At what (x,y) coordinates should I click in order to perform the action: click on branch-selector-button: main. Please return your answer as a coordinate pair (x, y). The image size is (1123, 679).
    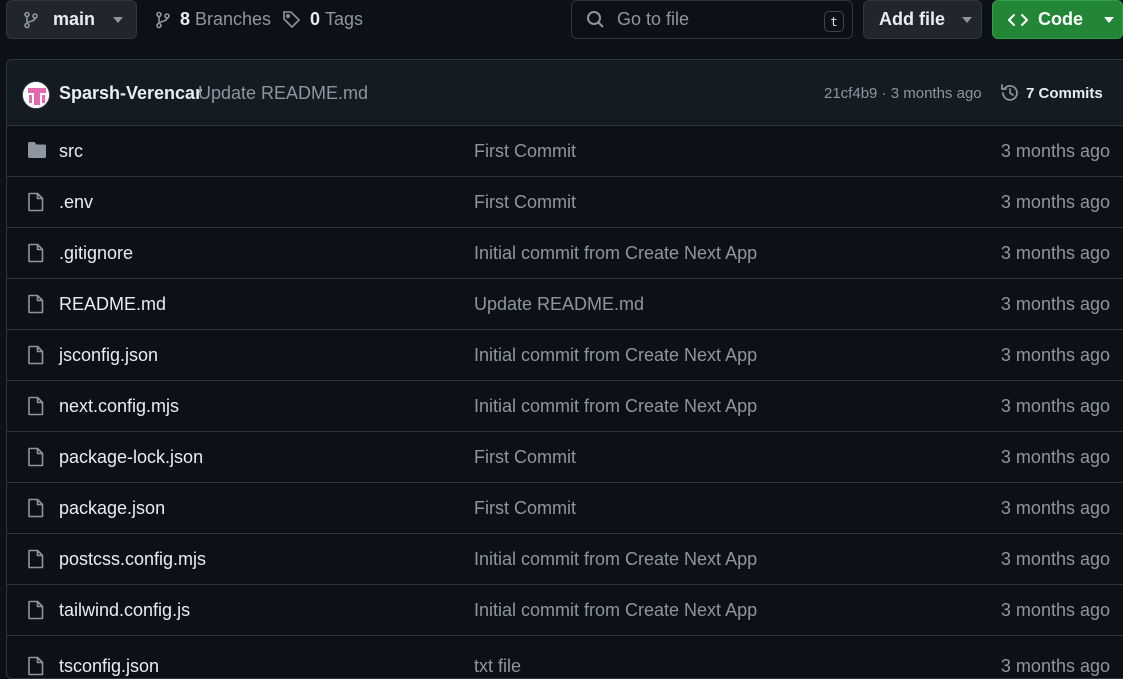
    Looking at the image, I should click on (71, 19).